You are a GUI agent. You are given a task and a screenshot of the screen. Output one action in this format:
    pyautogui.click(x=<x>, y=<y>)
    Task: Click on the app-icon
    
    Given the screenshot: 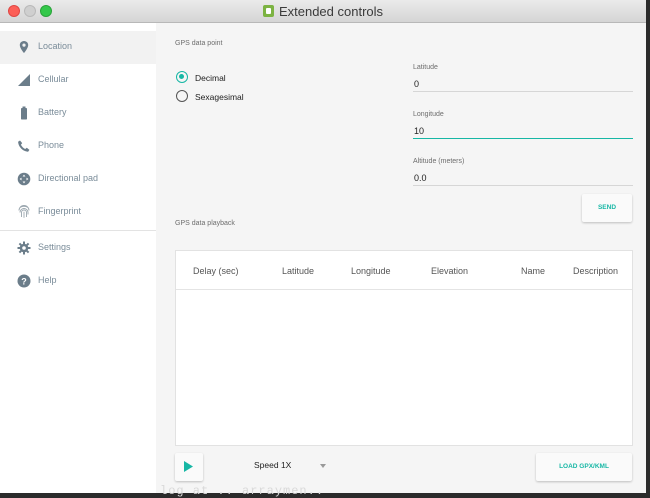 What is the action you would take?
    pyautogui.click(x=268, y=11)
    